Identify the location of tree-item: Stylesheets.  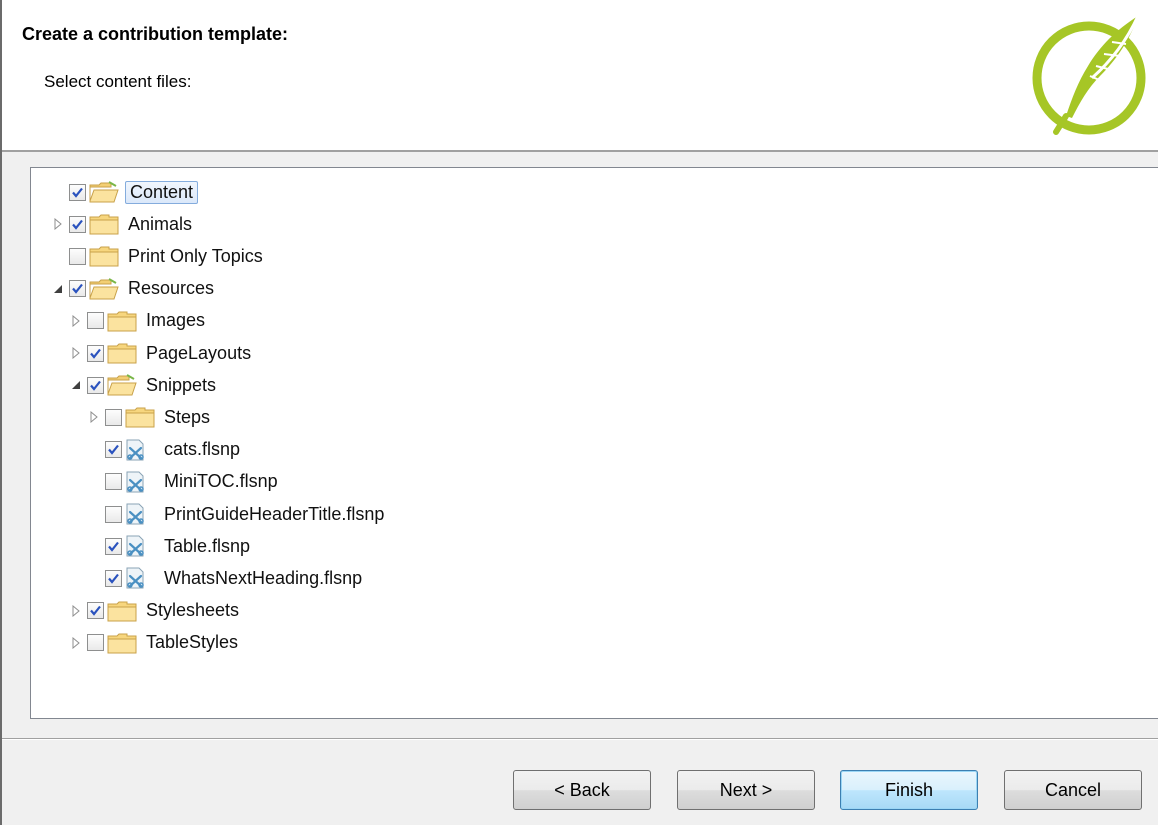
(155, 611).